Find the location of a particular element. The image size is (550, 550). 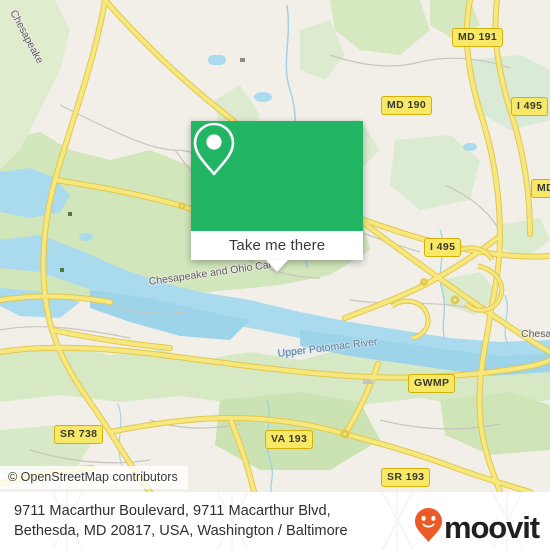

road-shield-gwmp: GWMP is located at coordinates (432, 383).